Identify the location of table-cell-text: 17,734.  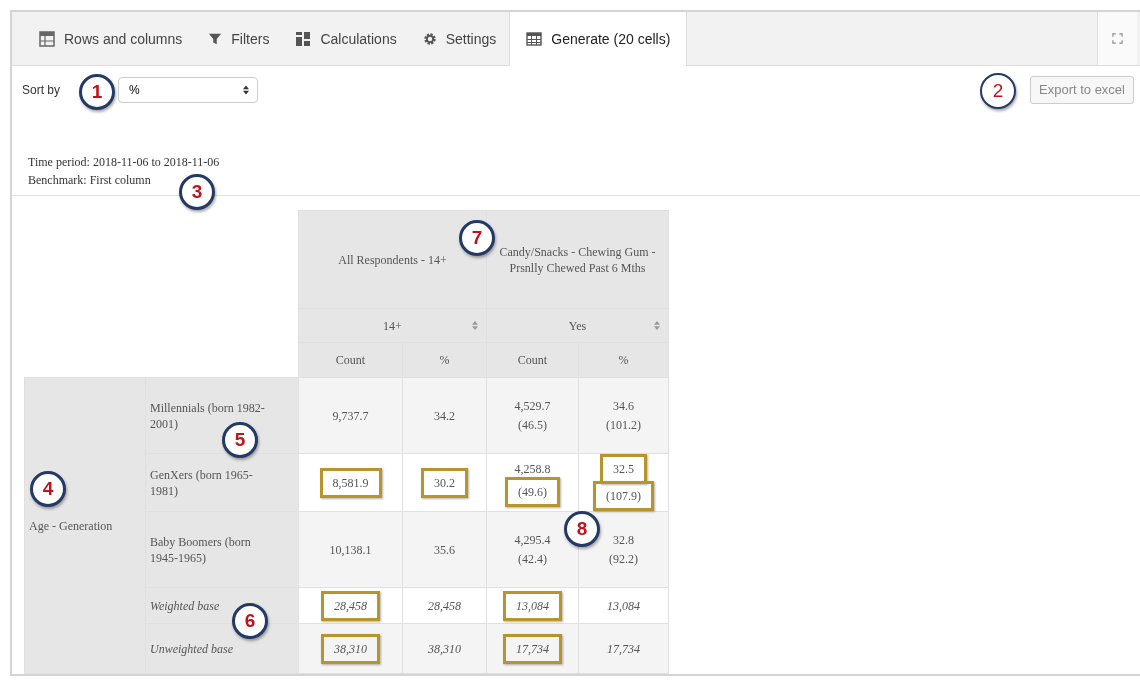
(623, 649).